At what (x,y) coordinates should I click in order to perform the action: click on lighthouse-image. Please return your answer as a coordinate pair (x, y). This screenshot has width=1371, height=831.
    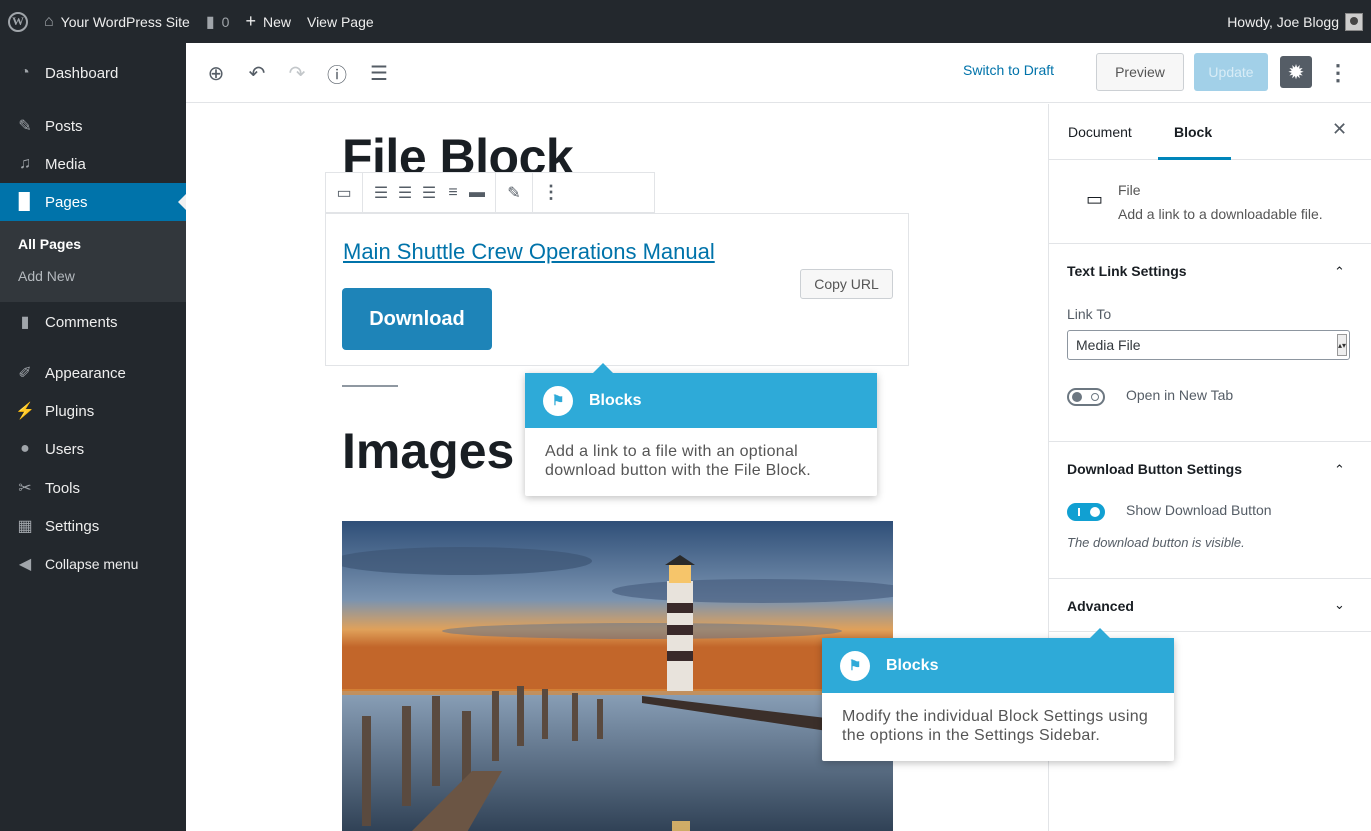
    Looking at the image, I should click on (617, 676).